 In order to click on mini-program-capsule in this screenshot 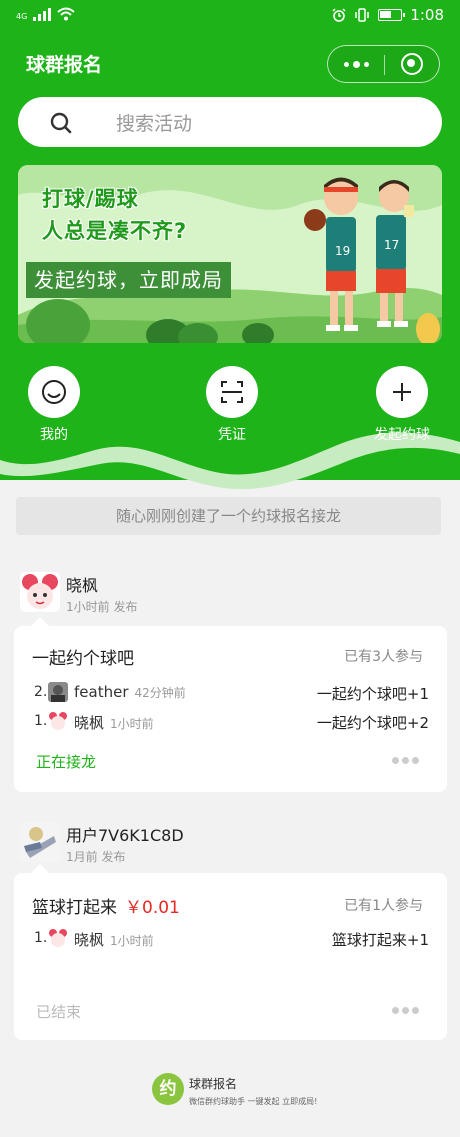, I will do `click(383, 64)`.